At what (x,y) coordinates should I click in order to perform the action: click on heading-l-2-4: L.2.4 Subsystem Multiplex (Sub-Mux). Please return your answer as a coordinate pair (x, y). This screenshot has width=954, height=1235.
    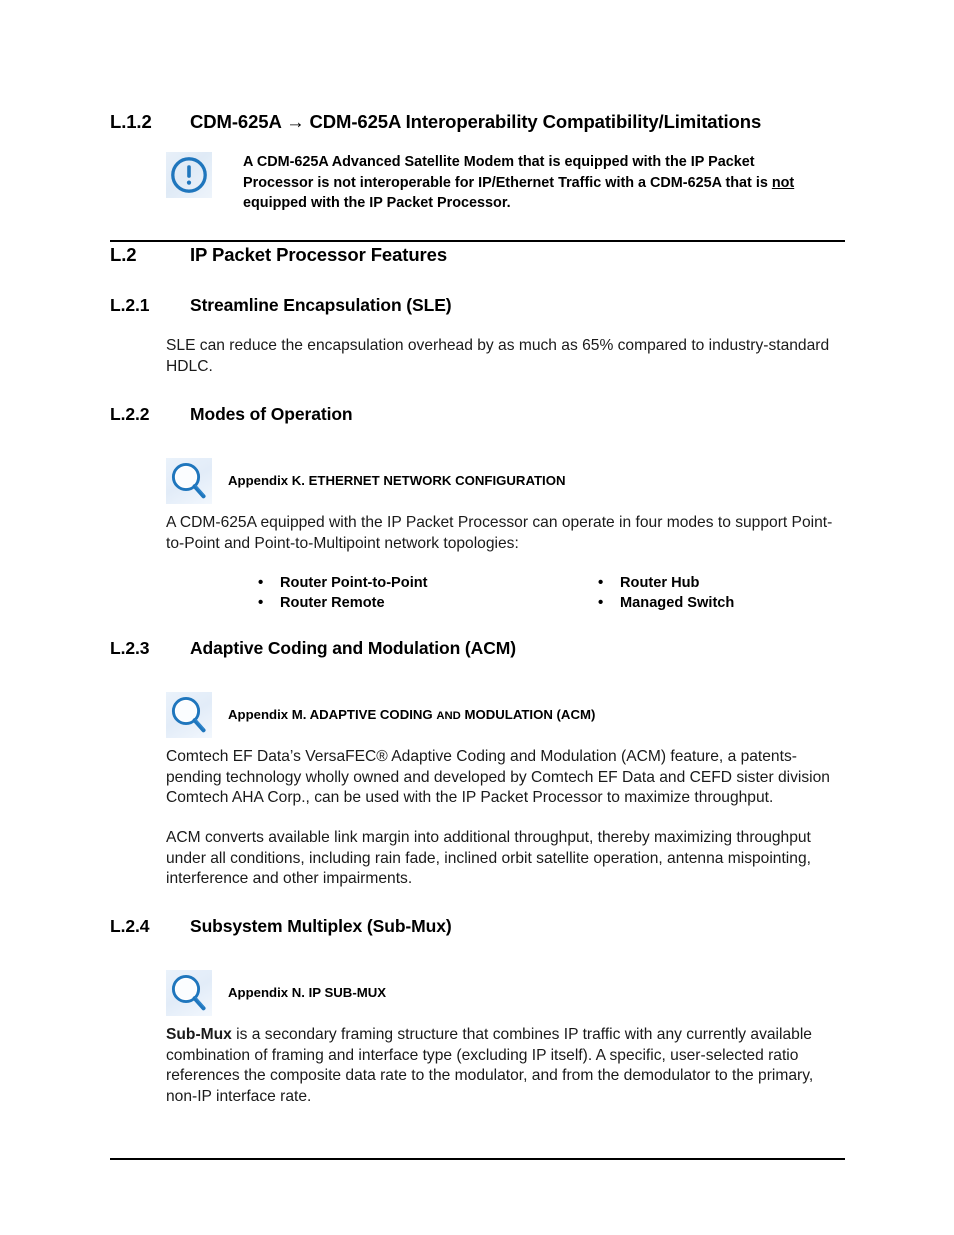
    Looking at the image, I should click on (281, 926).